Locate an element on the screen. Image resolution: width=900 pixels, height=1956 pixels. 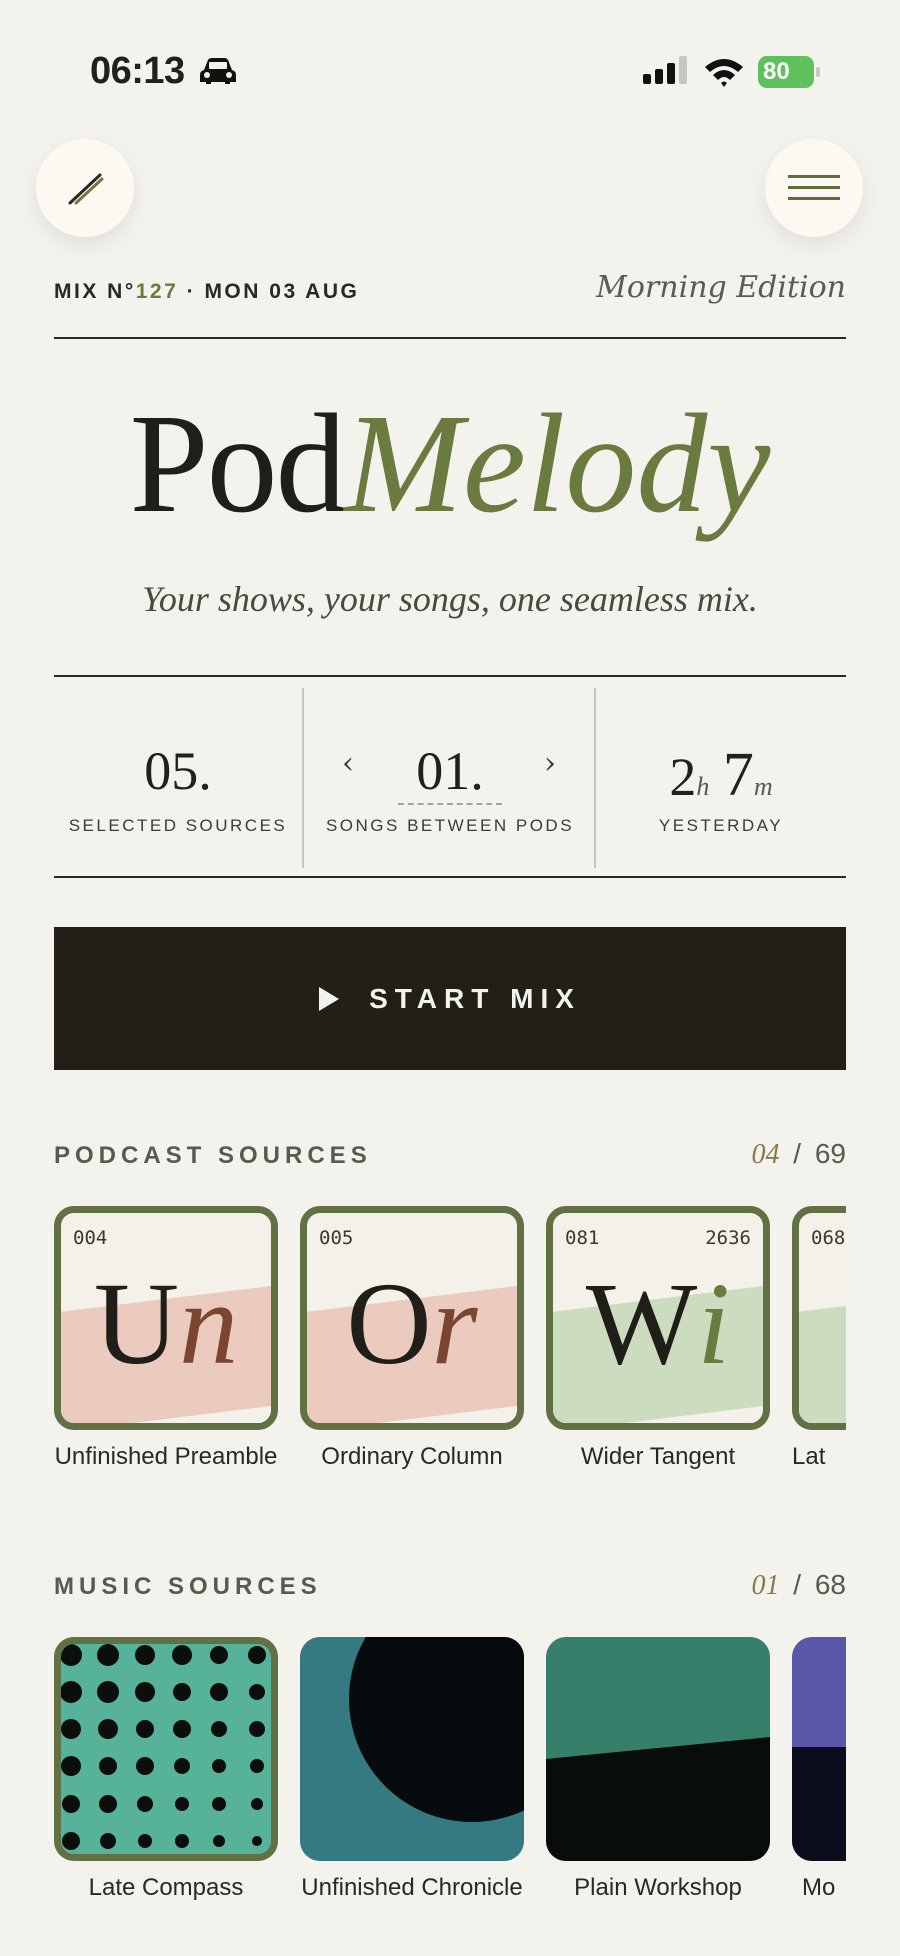
music-sources-count: 01 / 68 is located at coordinates (799, 1585).